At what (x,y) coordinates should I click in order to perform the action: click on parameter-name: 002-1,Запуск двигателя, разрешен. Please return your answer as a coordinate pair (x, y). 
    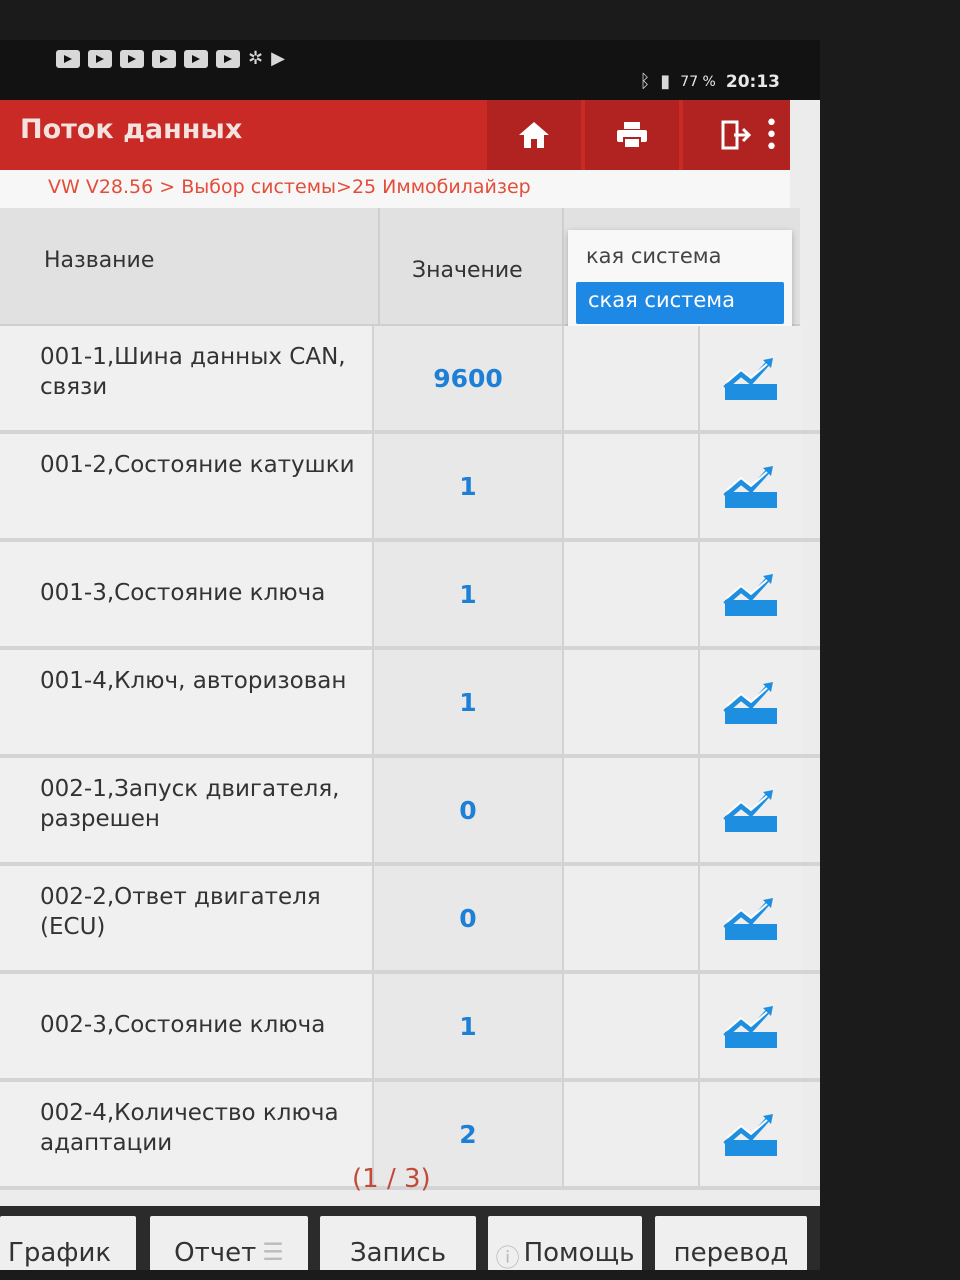
    Looking at the image, I should click on (186, 810).